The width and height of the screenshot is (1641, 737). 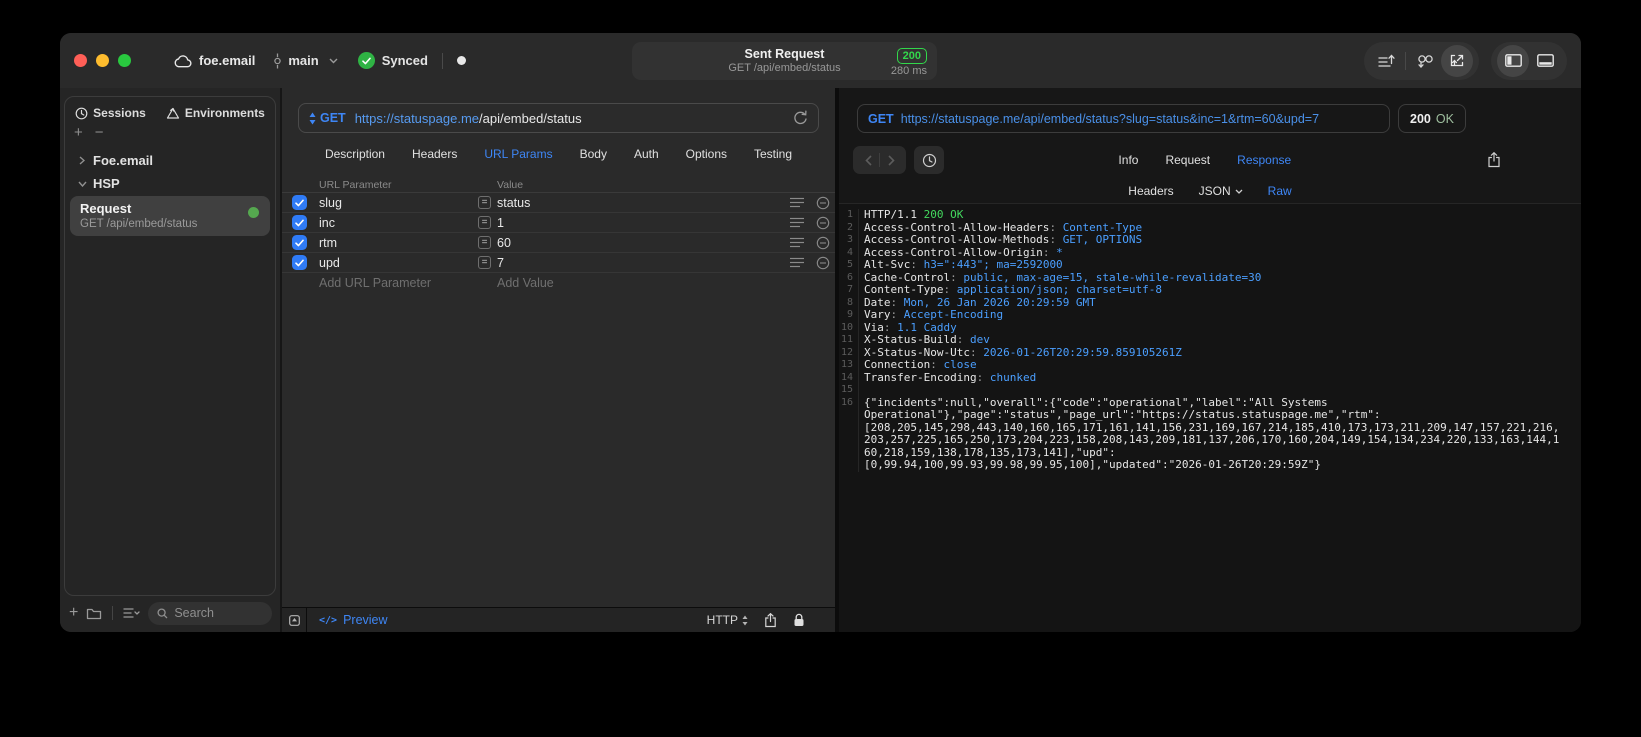 I want to click on export-button, so click(x=770, y=620).